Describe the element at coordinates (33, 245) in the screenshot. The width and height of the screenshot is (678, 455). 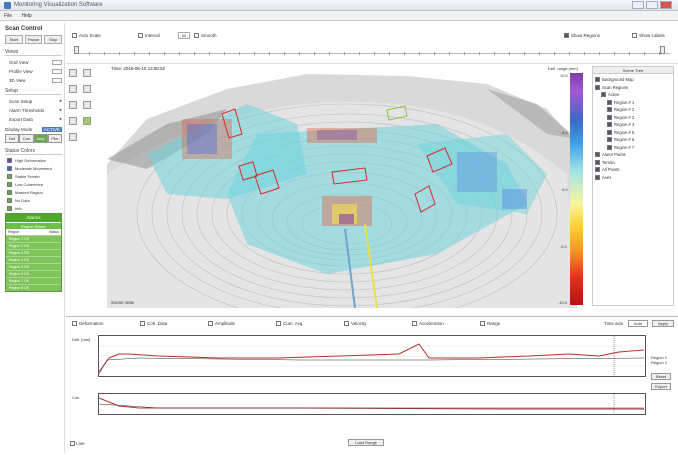
I see `table-row: Region 2 OK` at that location.